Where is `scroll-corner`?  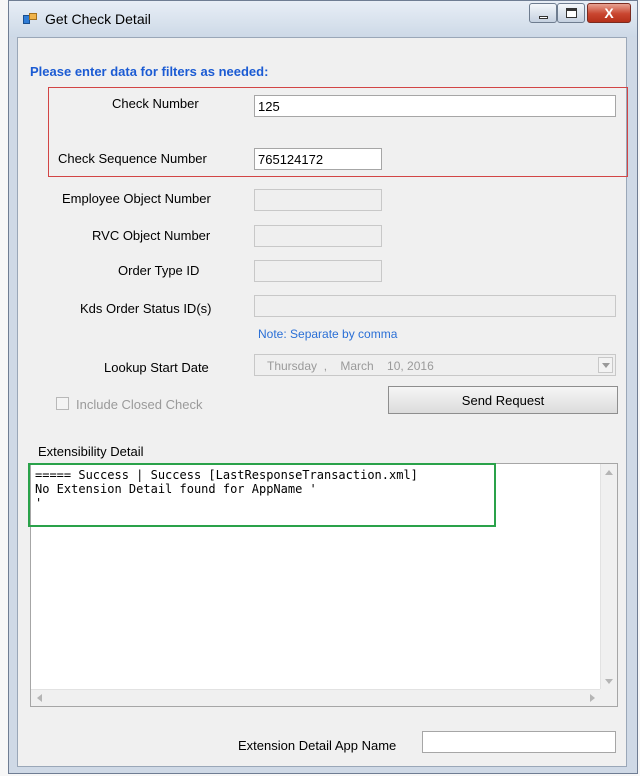
scroll-corner is located at coordinates (608, 697).